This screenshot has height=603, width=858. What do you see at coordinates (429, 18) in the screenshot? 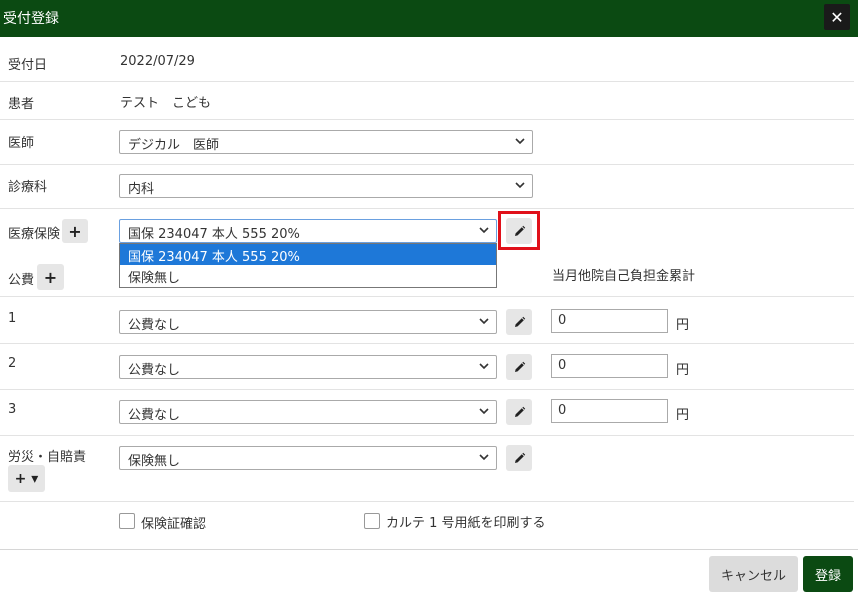
I see `dialog-header: 受付登録 ✕` at bounding box center [429, 18].